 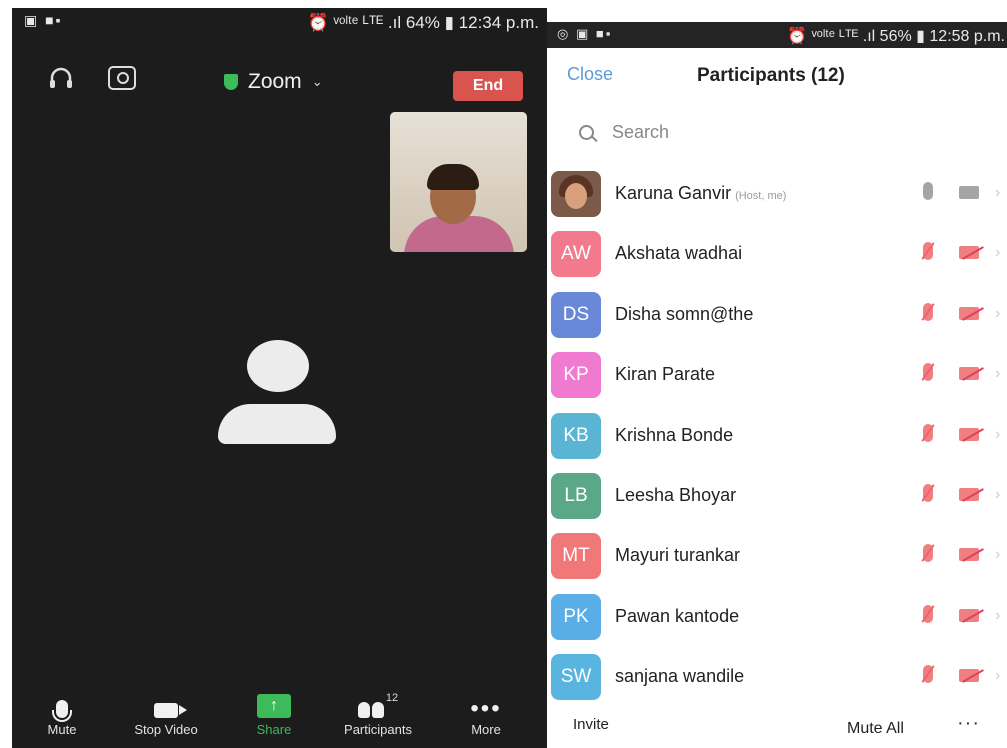 I want to click on more-label: More, so click(x=486, y=729).